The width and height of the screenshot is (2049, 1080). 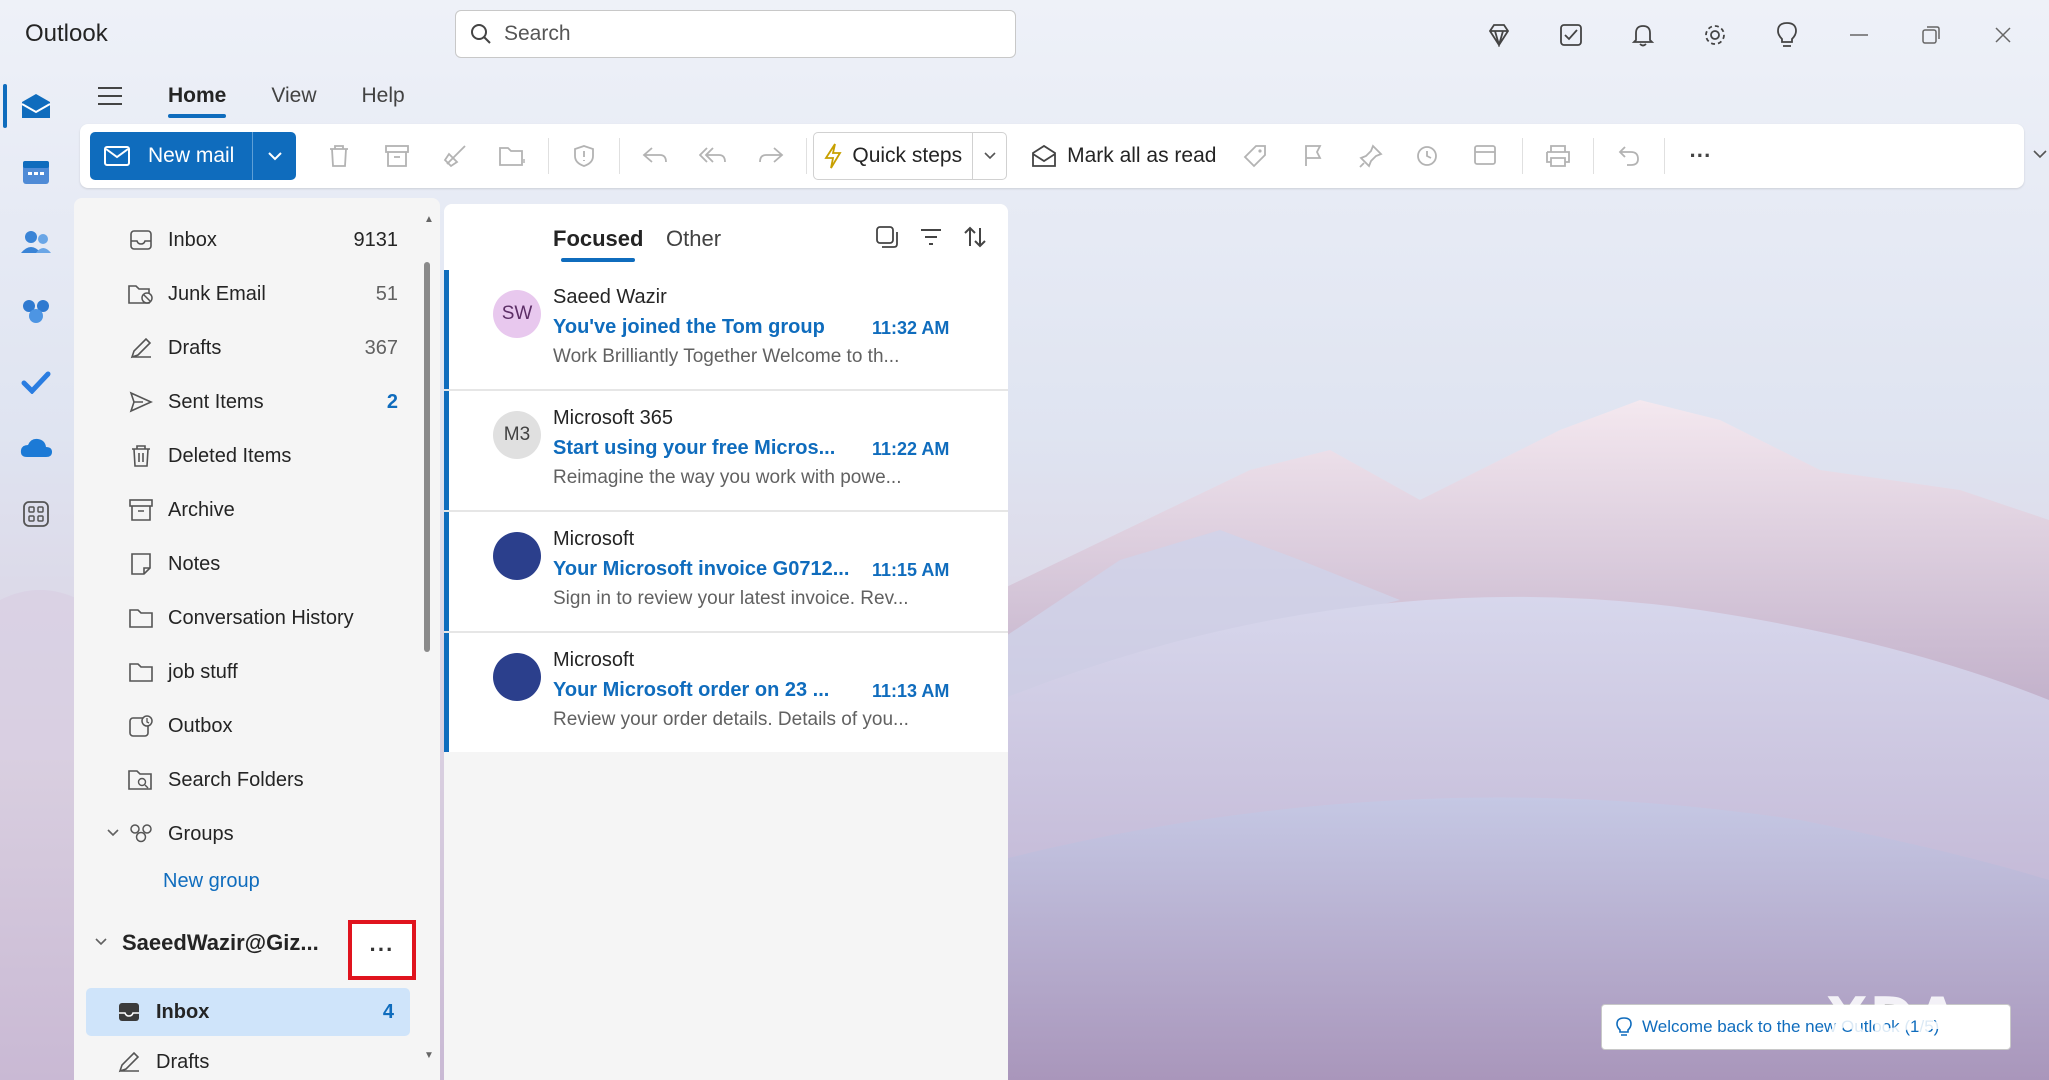 What do you see at coordinates (36, 382) in the screenshot?
I see `todo-check-icon` at bounding box center [36, 382].